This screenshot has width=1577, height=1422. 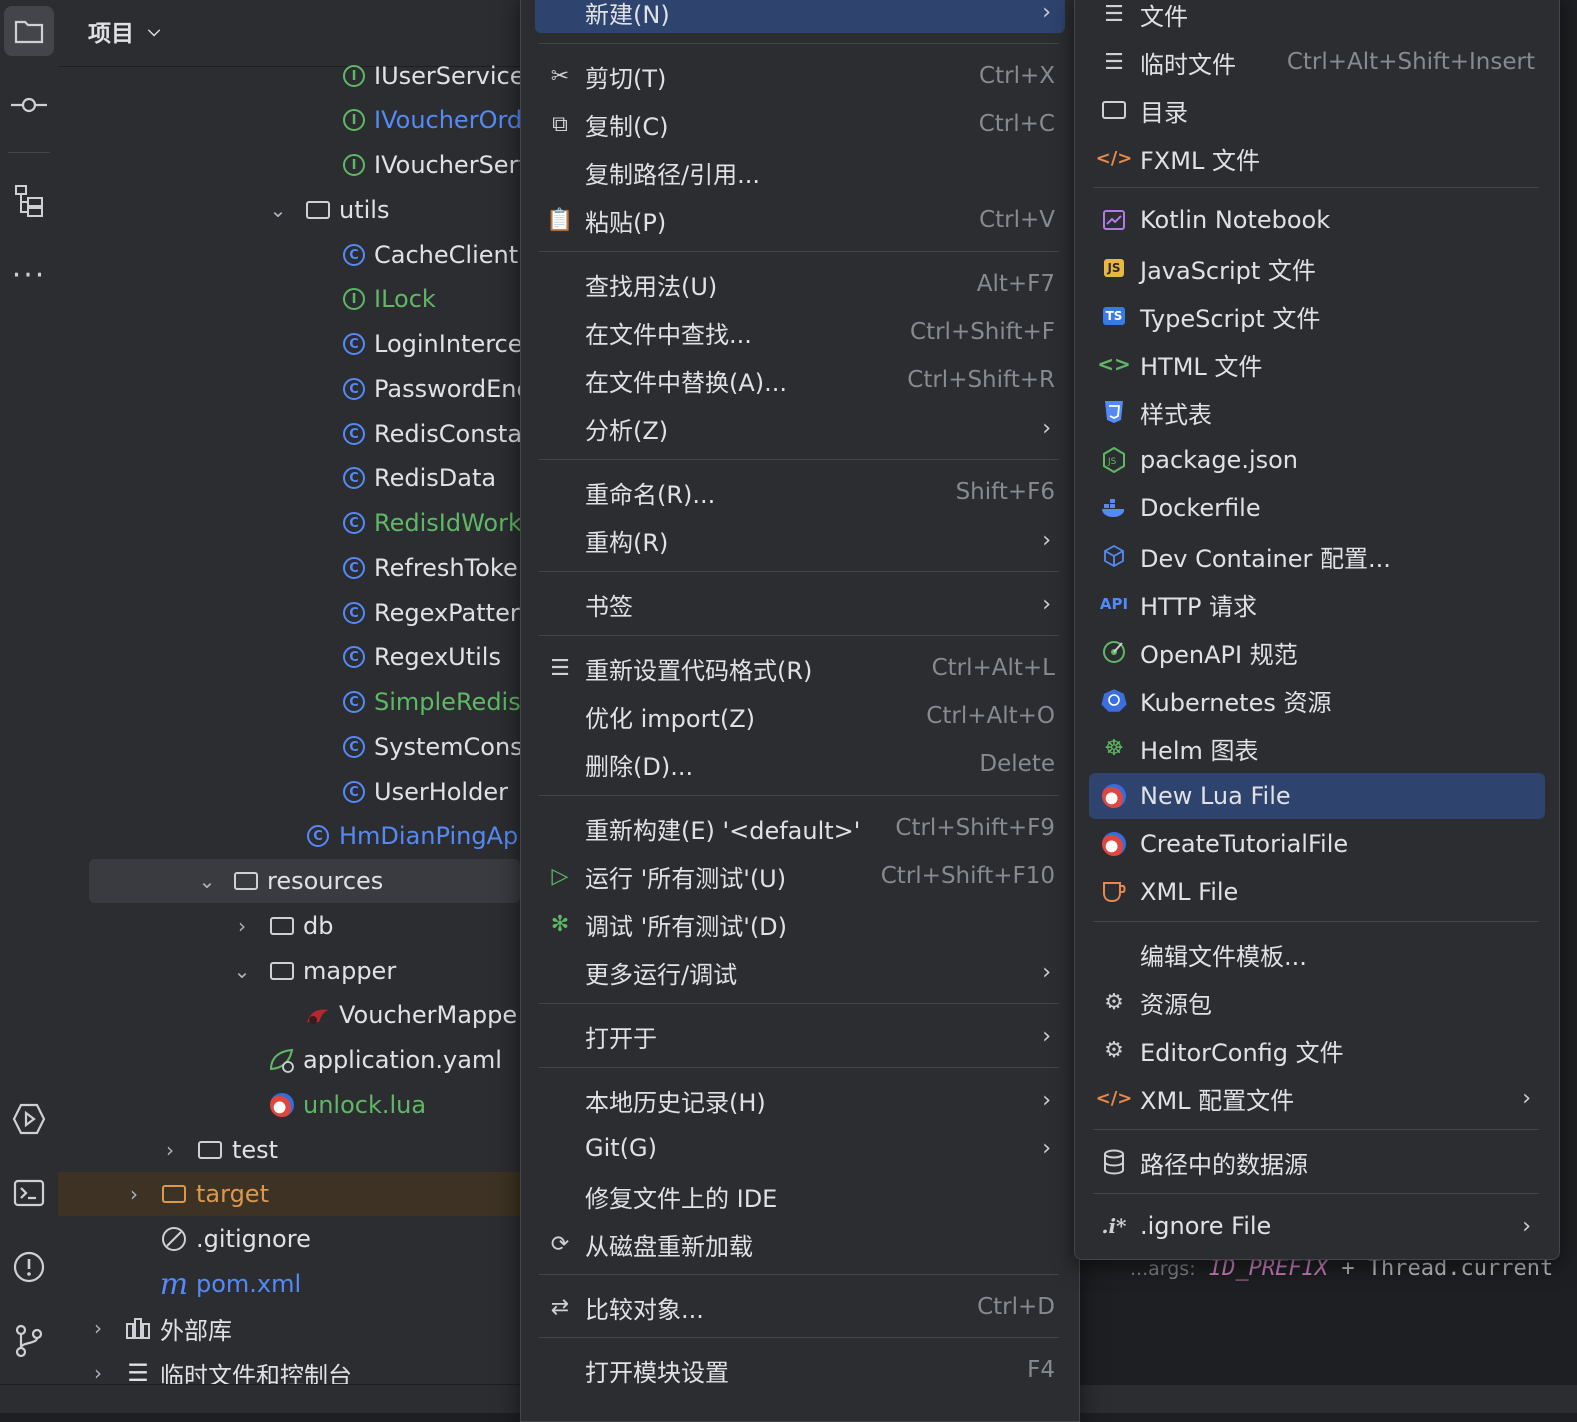 What do you see at coordinates (289, 613) in the screenshot?
I see `tree-row: C RegexPatter` at bounding box center [289, 613].